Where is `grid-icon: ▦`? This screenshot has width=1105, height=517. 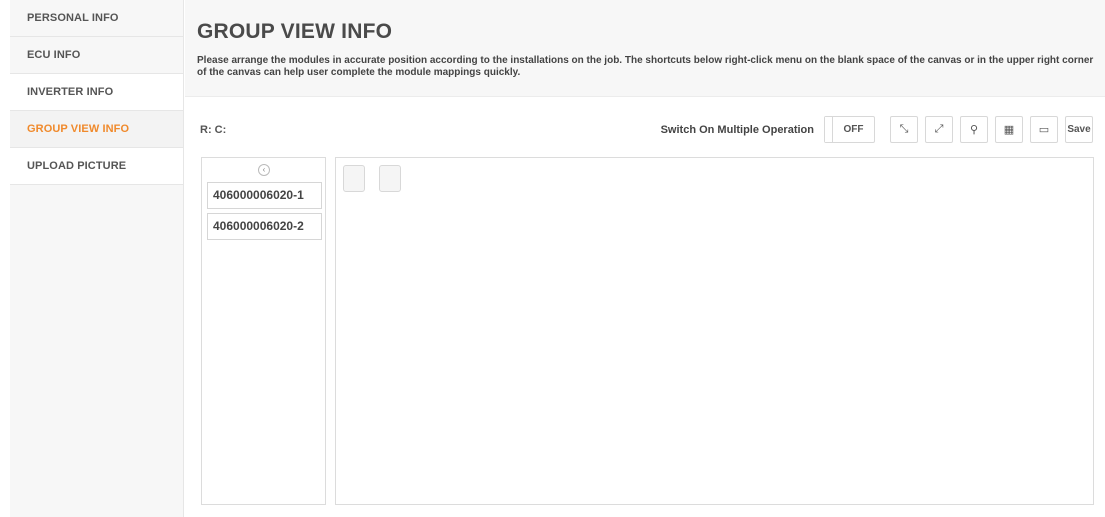 grid-icon: ▦ is located at coordinates (1009, 130).